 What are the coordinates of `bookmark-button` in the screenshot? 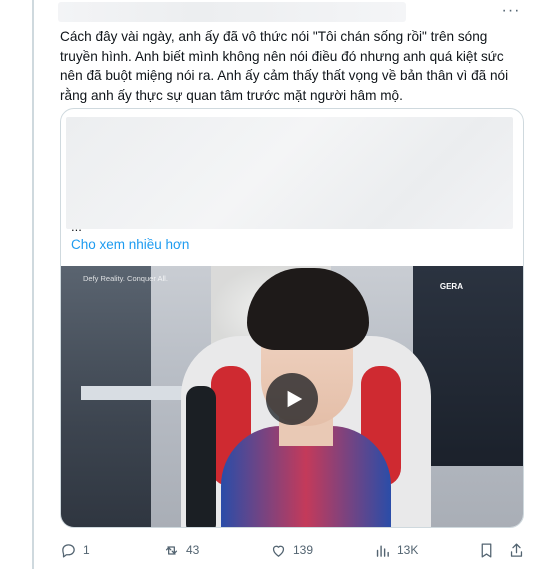 It's located at (486, 550).